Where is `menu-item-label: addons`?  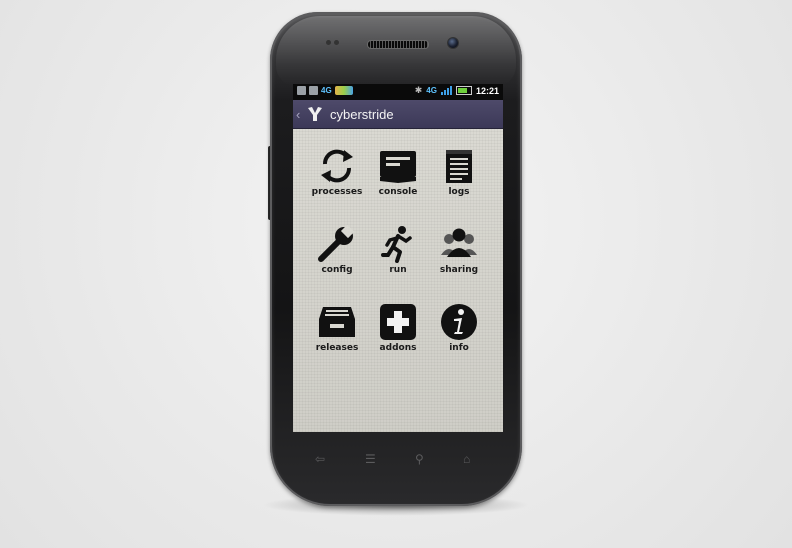 menu-item-label: addons is located at coordinates (398, 348).